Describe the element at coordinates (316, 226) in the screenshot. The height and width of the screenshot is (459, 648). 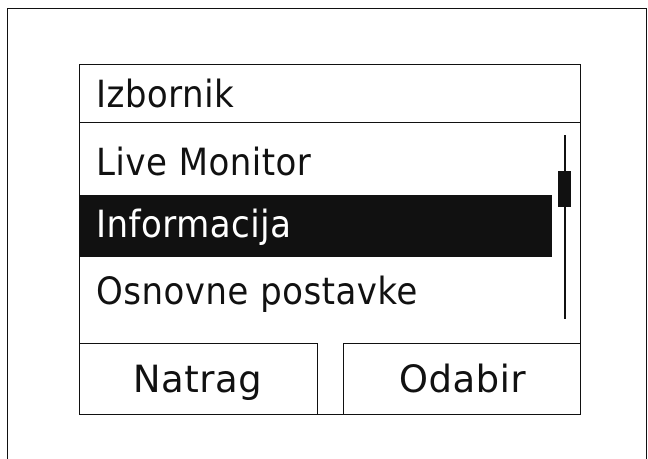
I see `menu-item-informacija: Informacija` at that location.